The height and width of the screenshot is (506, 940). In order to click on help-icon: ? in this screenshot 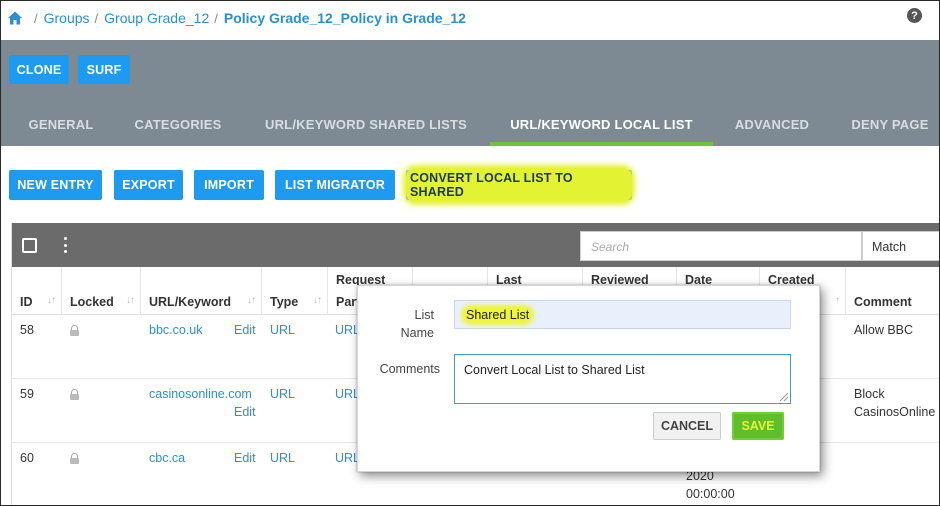, I will do `click(914, 15)`.